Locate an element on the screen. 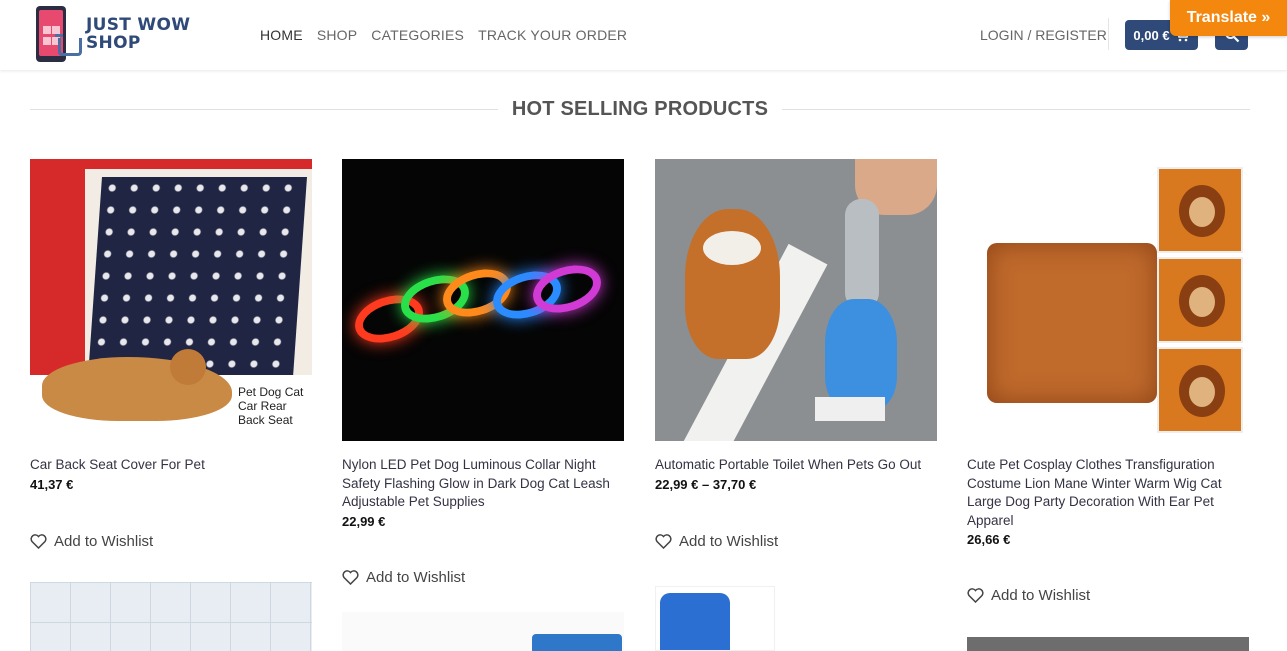 This screenshot has height=651, width=1287. heading-line-left is located at coordinates (264, 109).